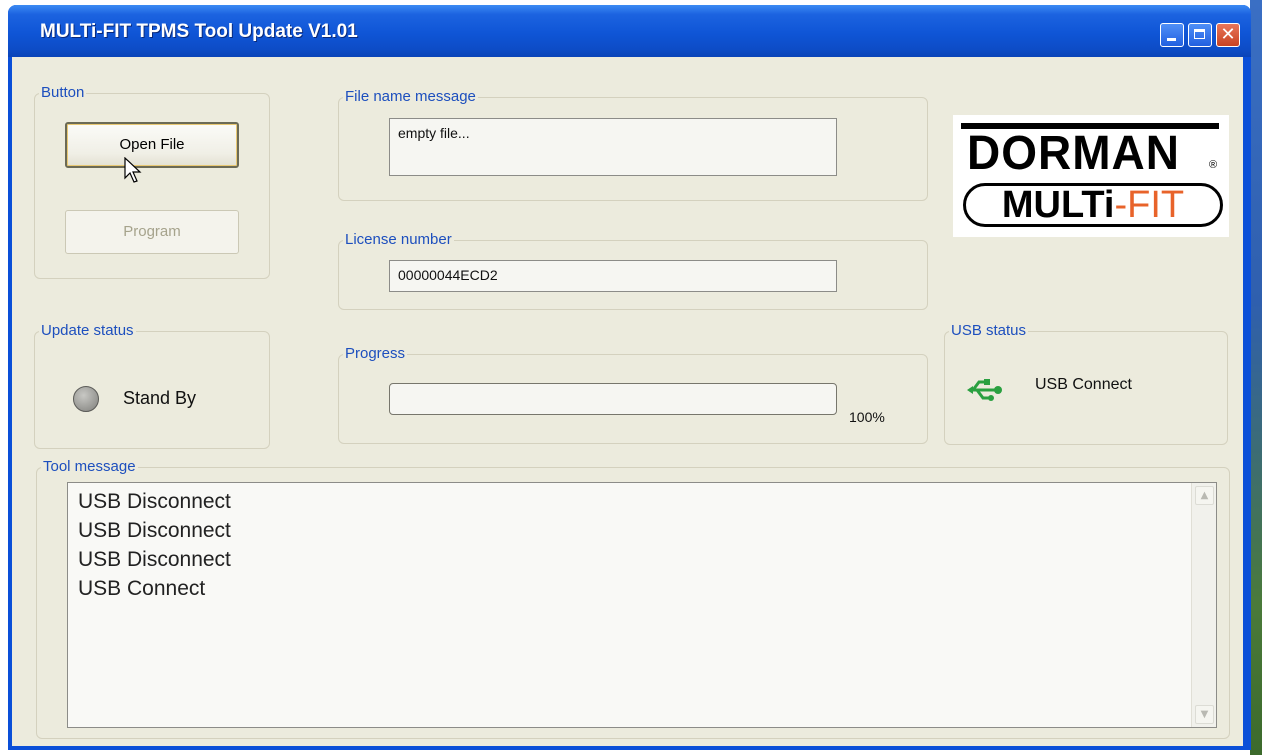 The image size is (1262, 755). I want to click on maximize-button, so click(1200, 35).